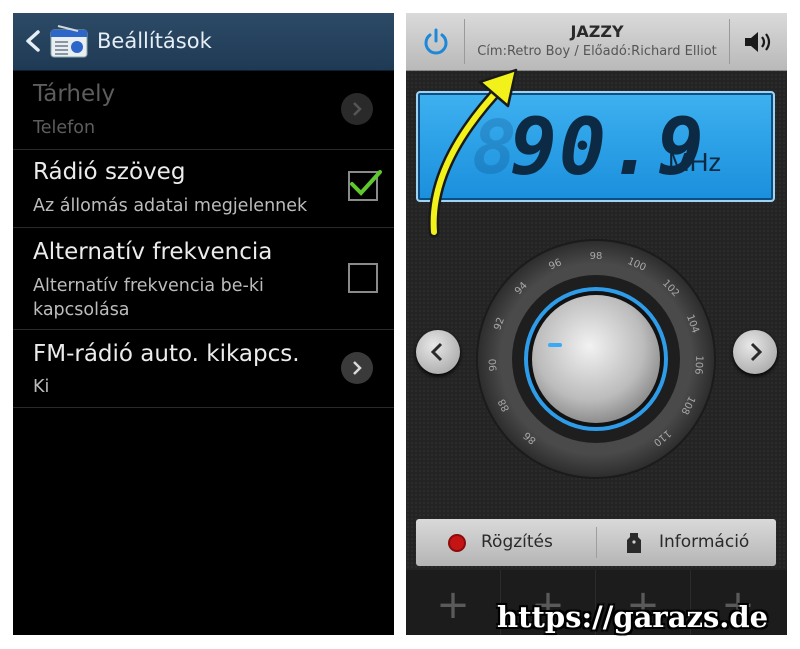 The image size is (800, 649). I want to click on divider, so click(729, 41).